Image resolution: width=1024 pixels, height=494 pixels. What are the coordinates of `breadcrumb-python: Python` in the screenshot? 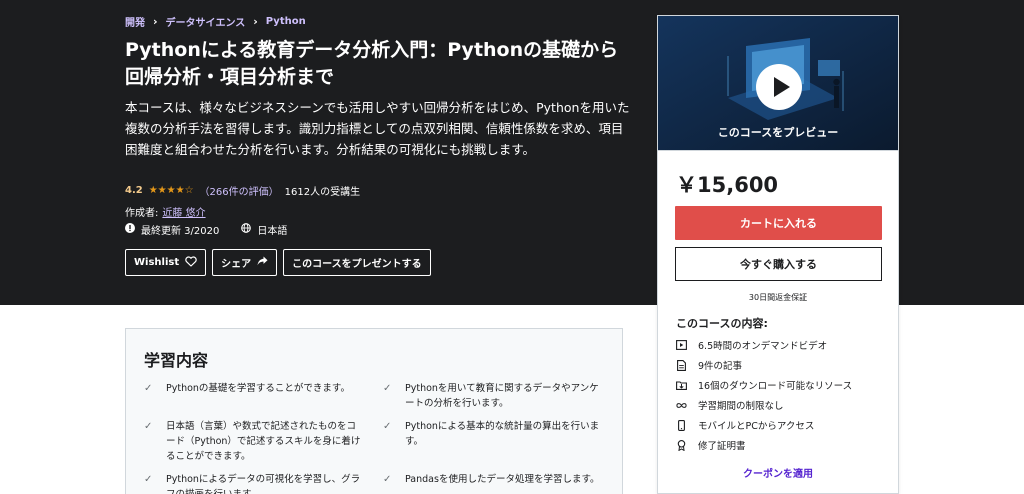 It's located at (286, 21).